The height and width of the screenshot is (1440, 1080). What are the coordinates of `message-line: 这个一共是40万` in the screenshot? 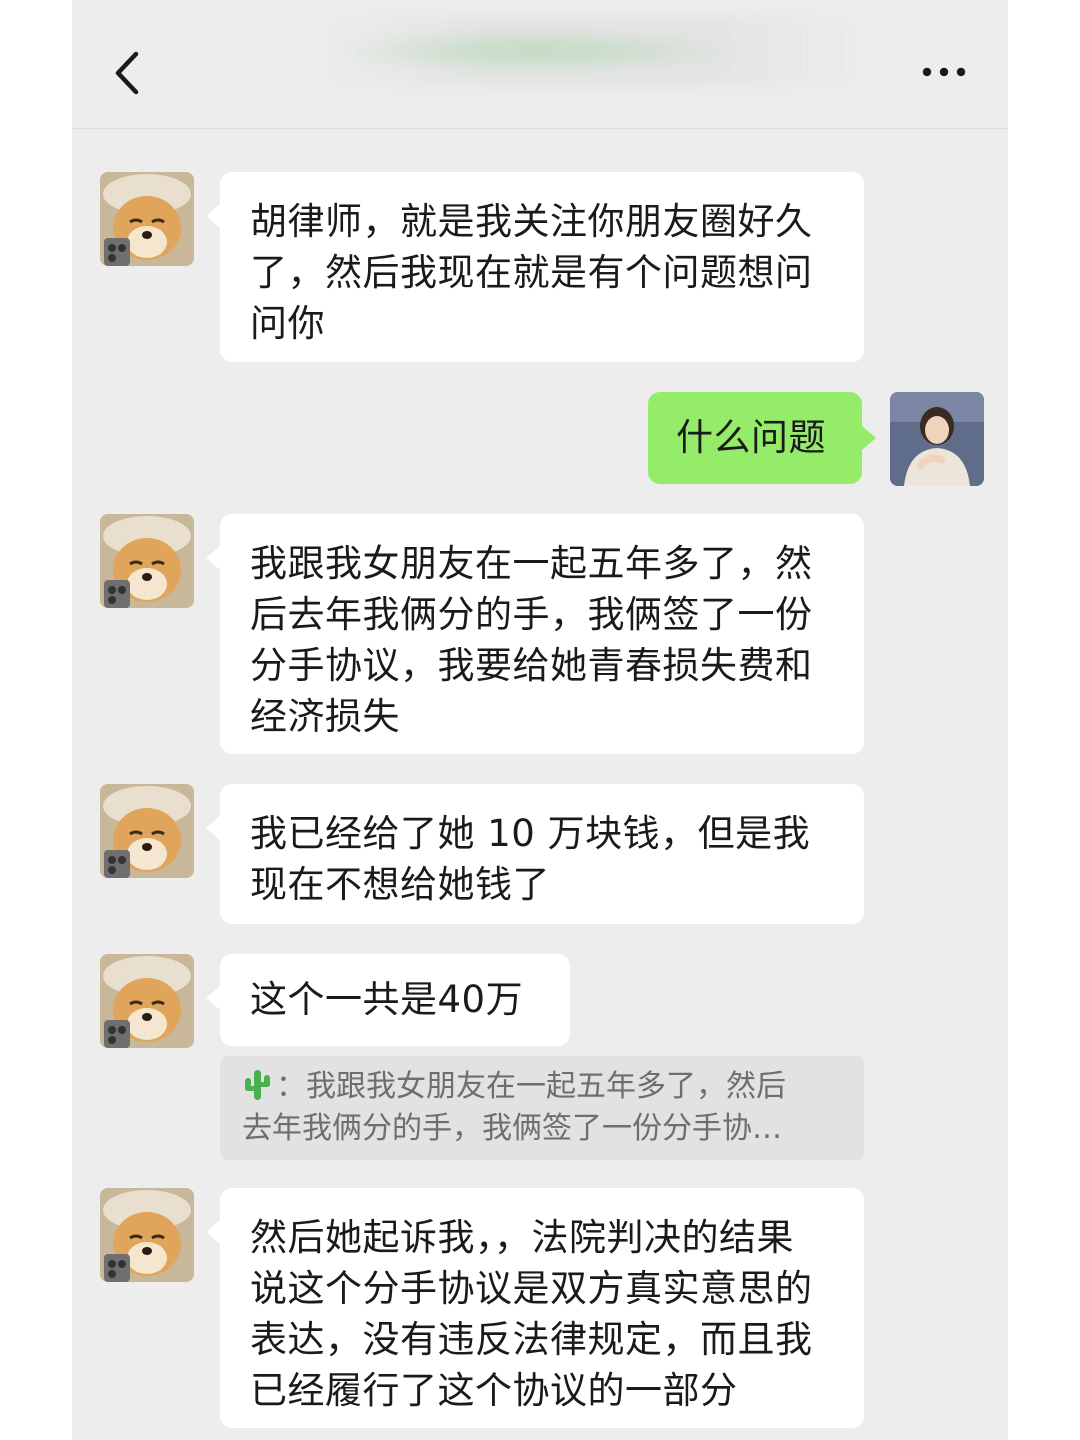 It's located at (387, 999).